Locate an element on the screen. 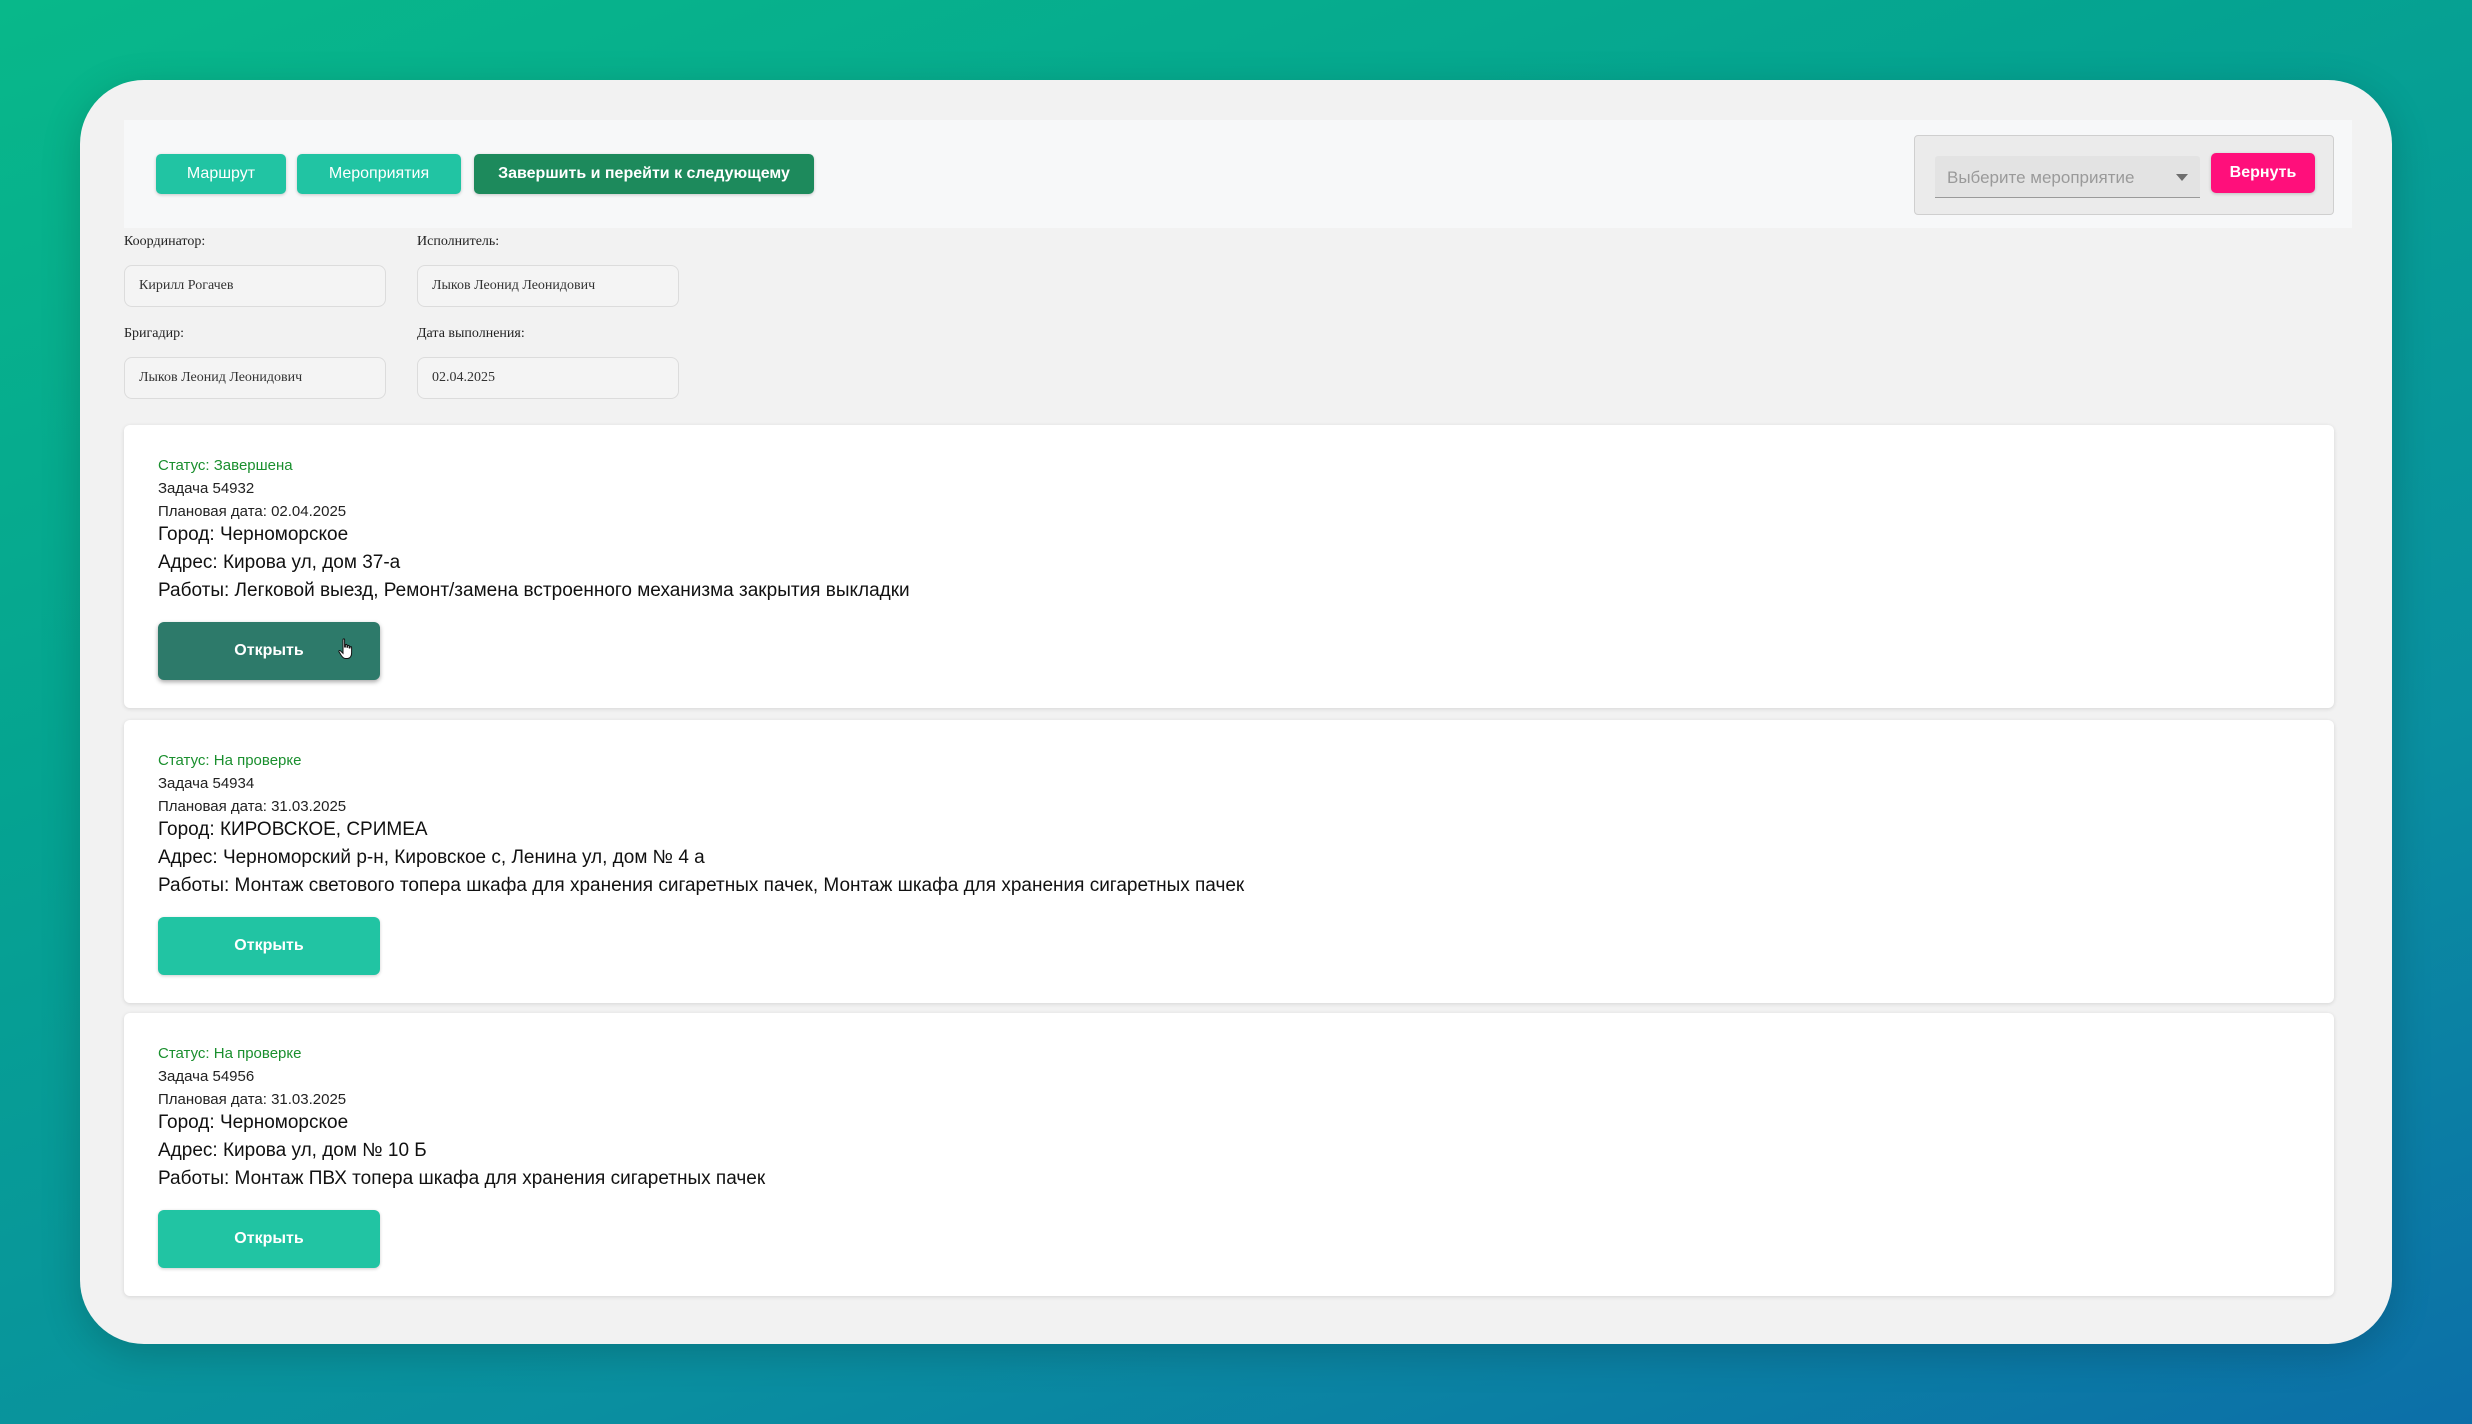 The image size is (2472, 1424). event-select-placeholder: Выберите мероприятие is located at coordinates (2041, 177).